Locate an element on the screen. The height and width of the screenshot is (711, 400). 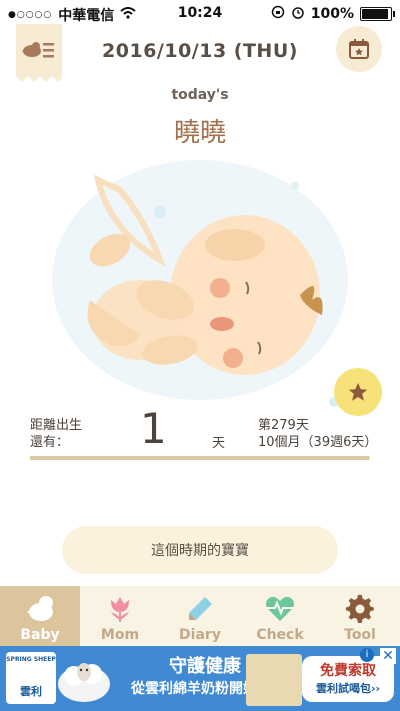
pregnancy-day: 第279天 is located at coordinates (283, 425).